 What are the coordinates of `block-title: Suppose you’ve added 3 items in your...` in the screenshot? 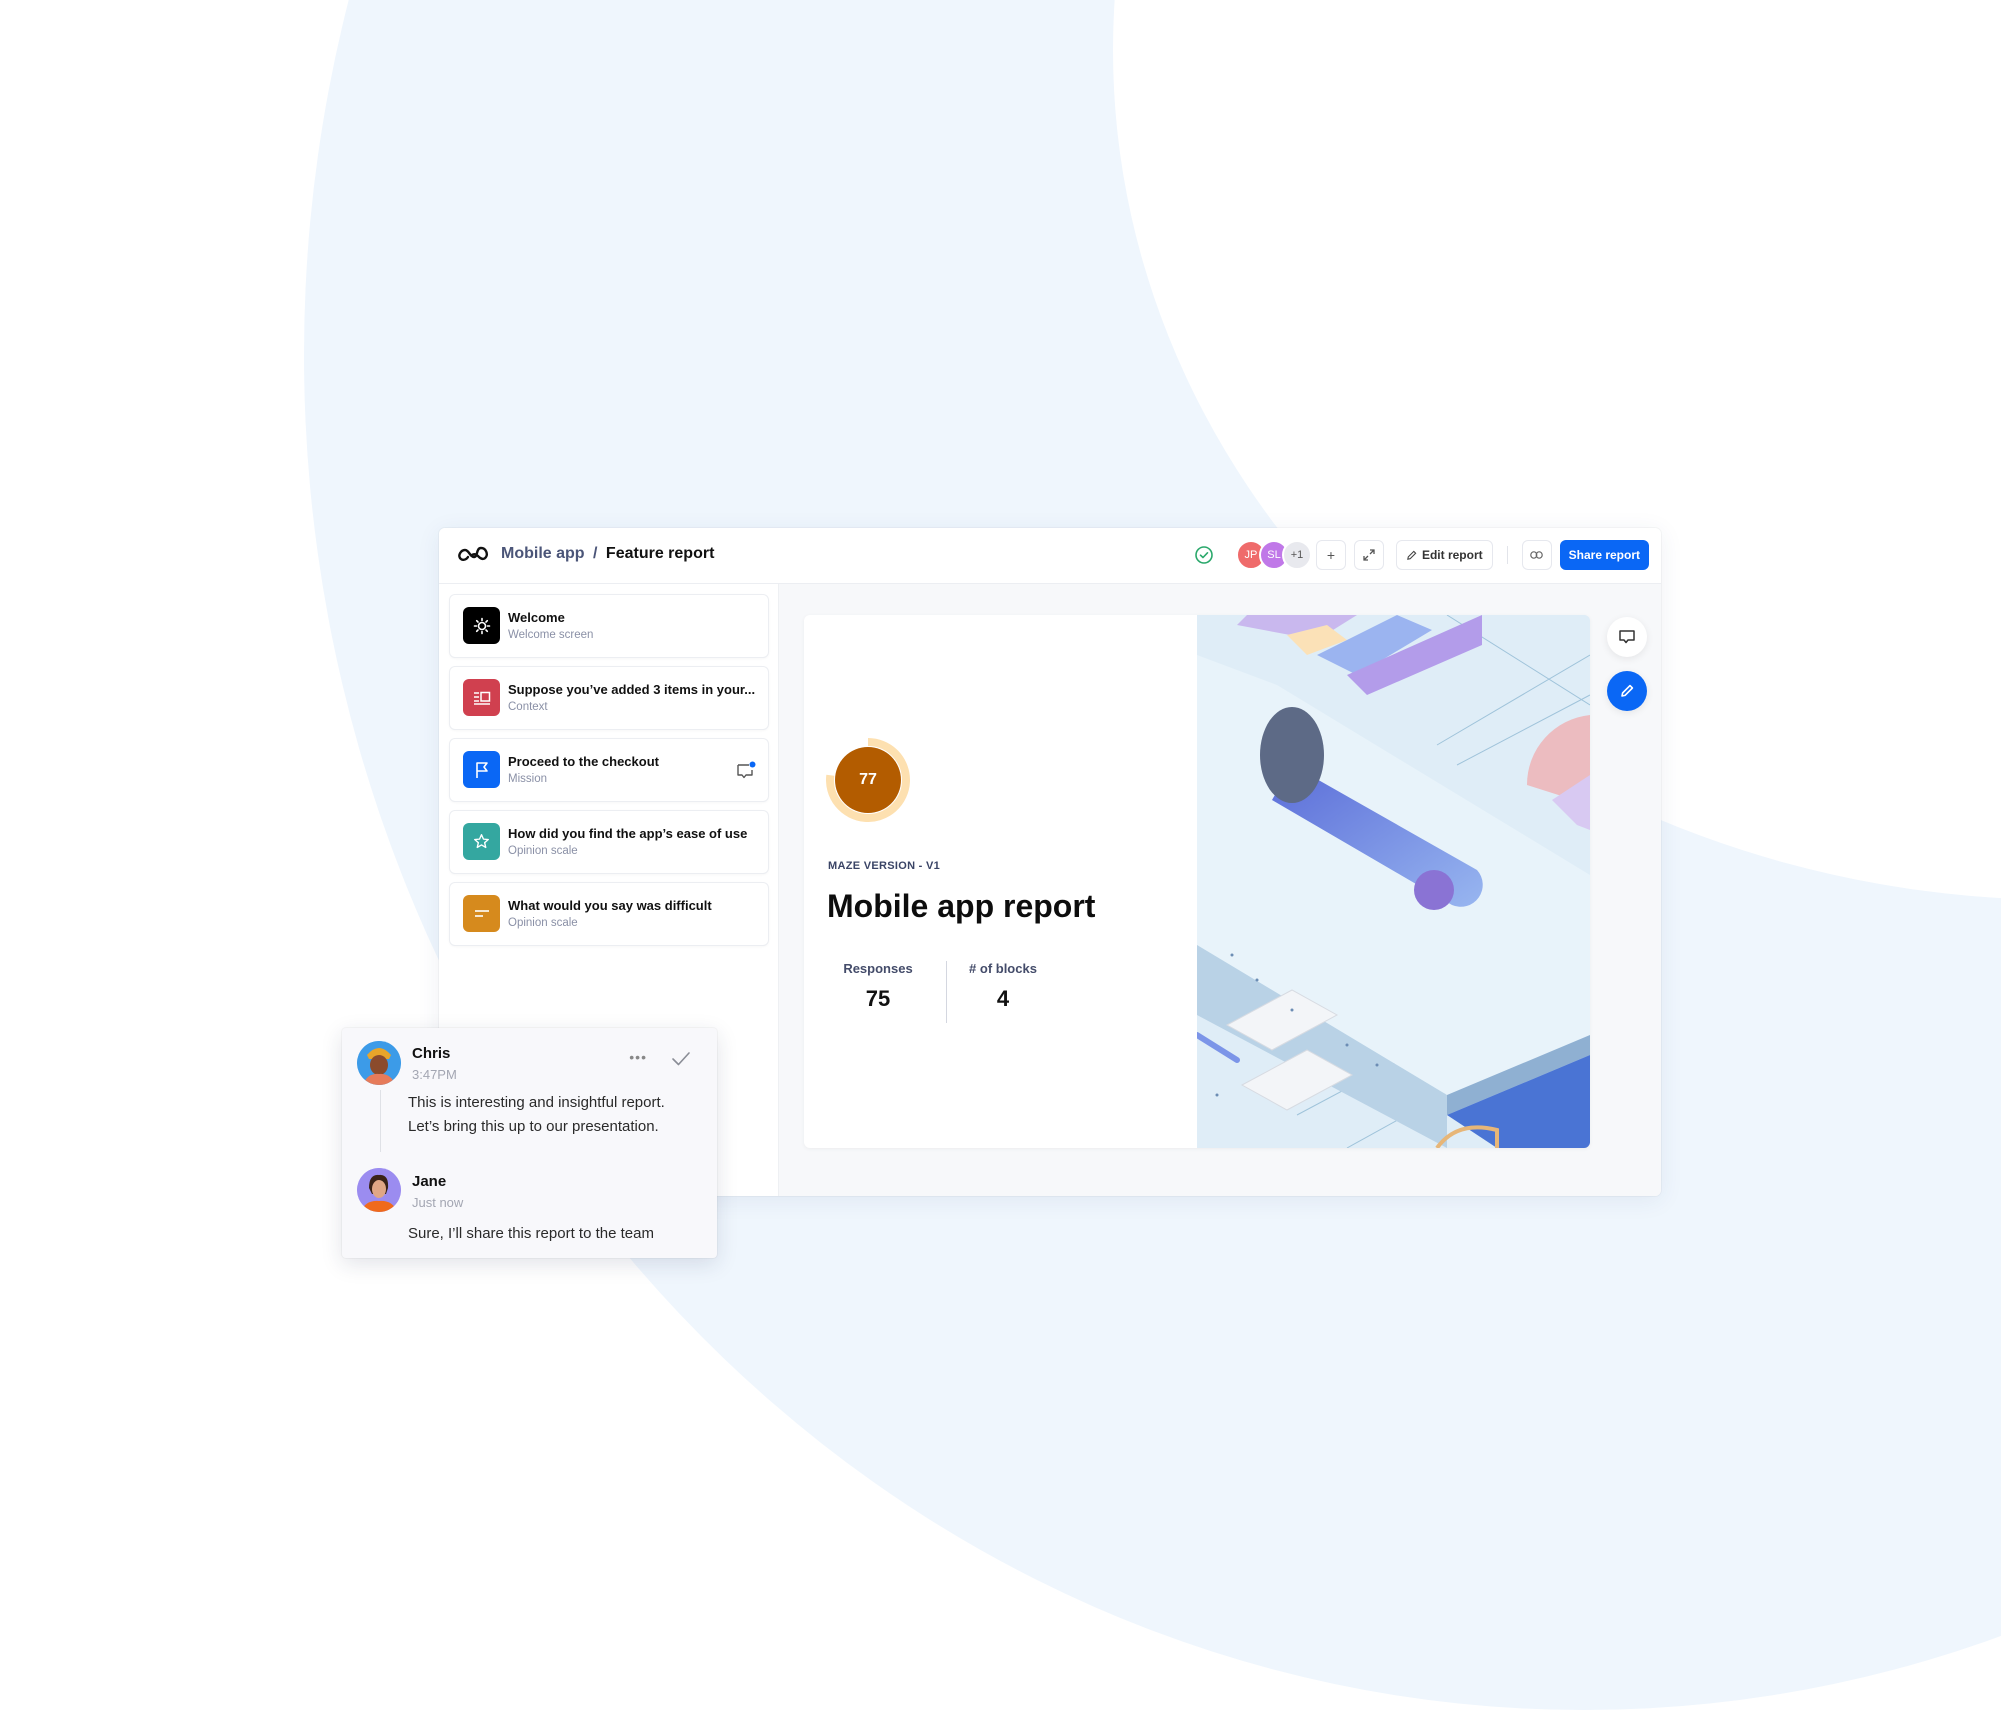 It's located at (632, 689).